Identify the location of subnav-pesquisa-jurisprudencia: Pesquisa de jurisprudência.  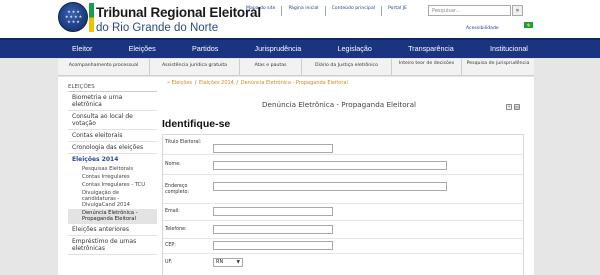
(498, 67).